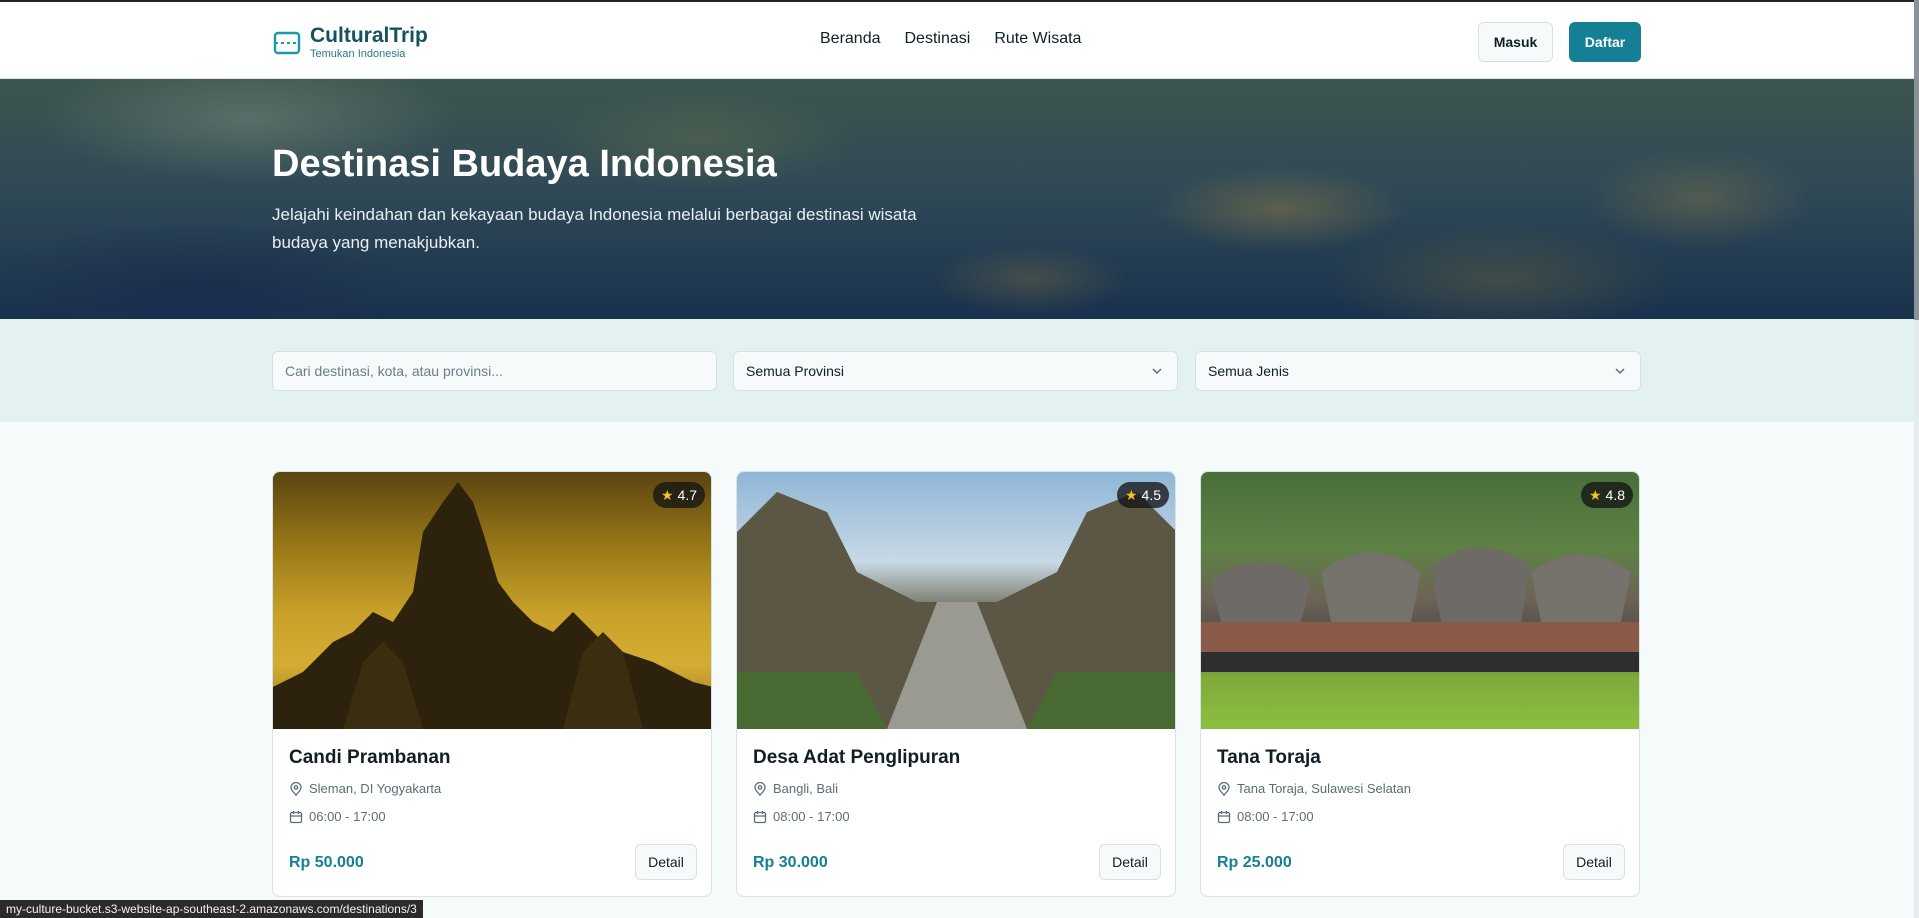  What do you see at coordinates (795, 371) in the screenshot?
I see `province-select-value: Semua Provinsi` at bounding box center [795, 371].